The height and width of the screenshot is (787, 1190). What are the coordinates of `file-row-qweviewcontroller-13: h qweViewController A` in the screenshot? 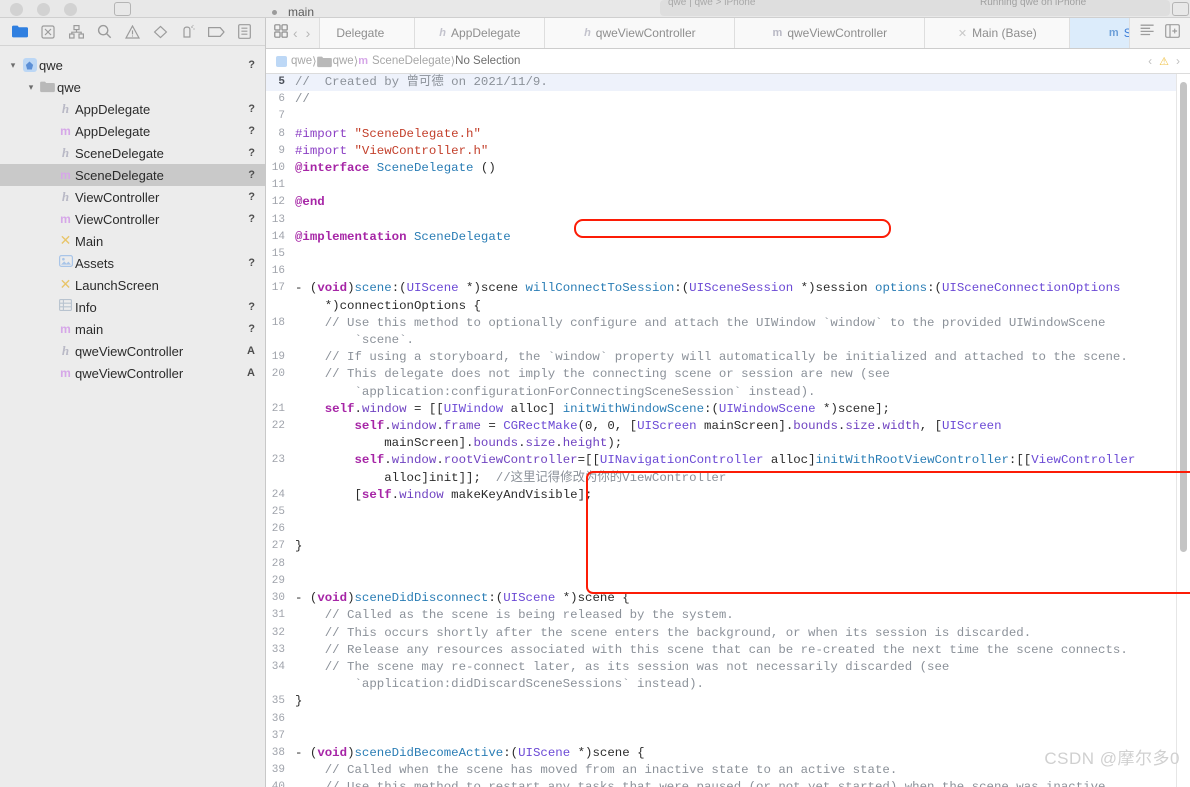 It's located at (132, 351).